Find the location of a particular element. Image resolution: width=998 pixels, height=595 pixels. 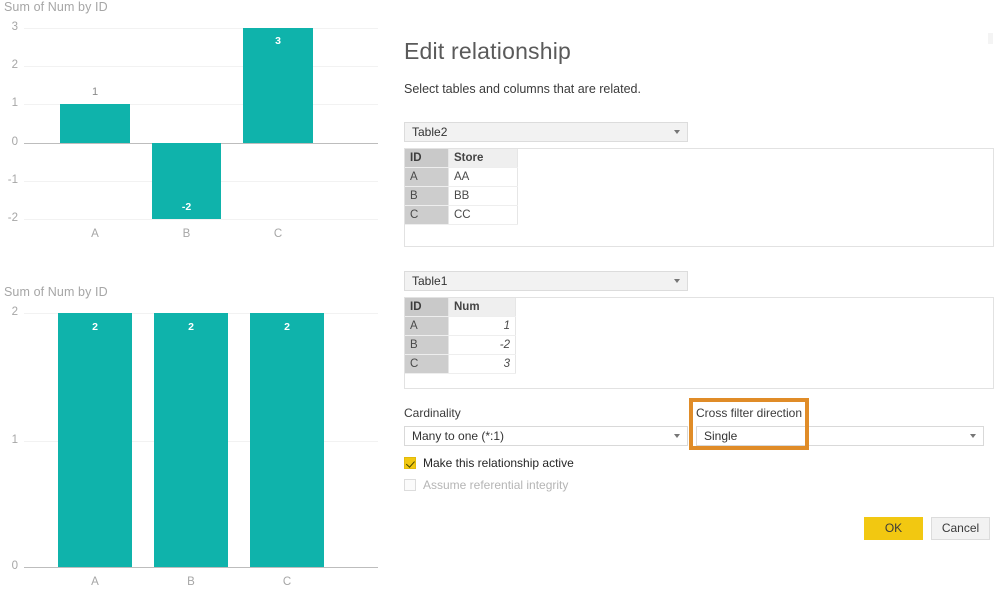

cell-num: 3 is located at coordinates (482, 364).